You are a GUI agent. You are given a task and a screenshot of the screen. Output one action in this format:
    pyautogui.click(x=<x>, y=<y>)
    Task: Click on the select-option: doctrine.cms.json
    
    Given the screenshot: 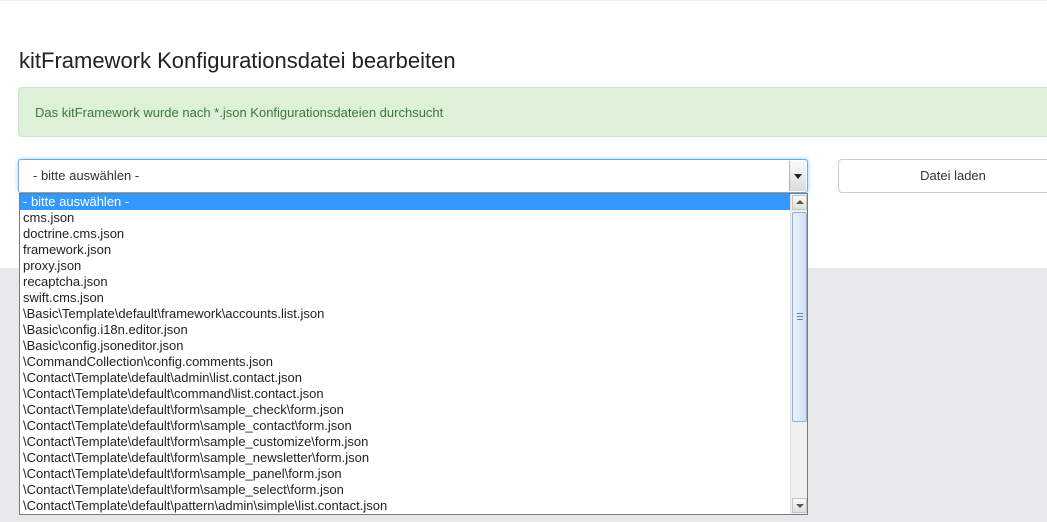 What is the action you would take?
    pyautogui.click(x=405, y=234)
    